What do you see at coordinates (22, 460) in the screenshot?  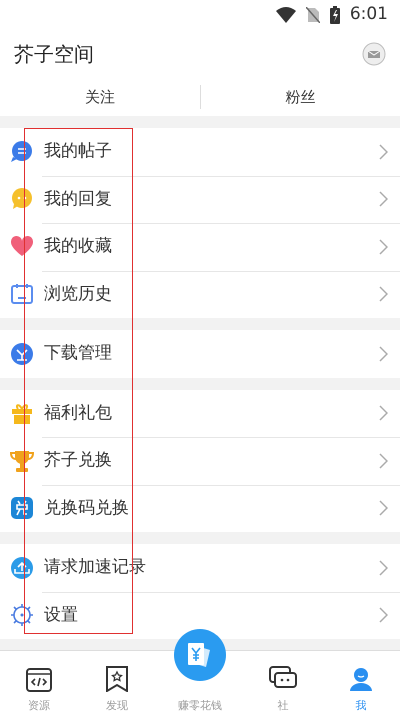 I see `trophy-icon` at bounding box center [22, 460].